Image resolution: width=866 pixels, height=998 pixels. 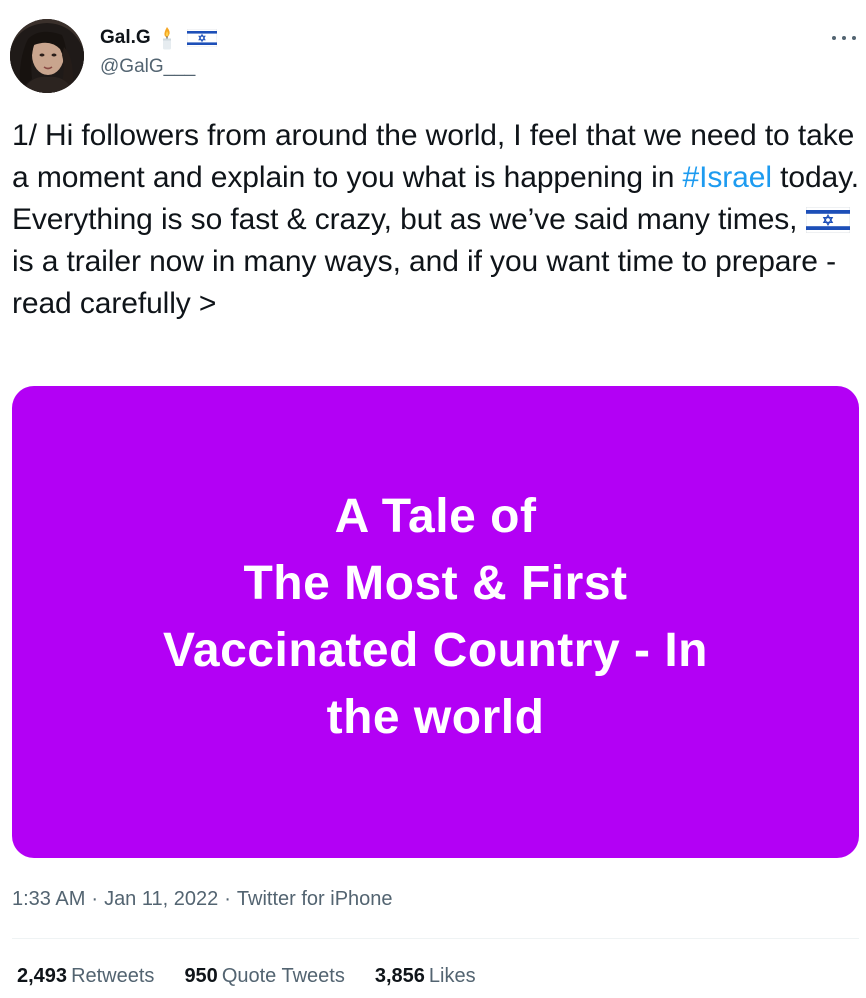 I want to click on media-line: The Most & First, so click(x=435, y=583).